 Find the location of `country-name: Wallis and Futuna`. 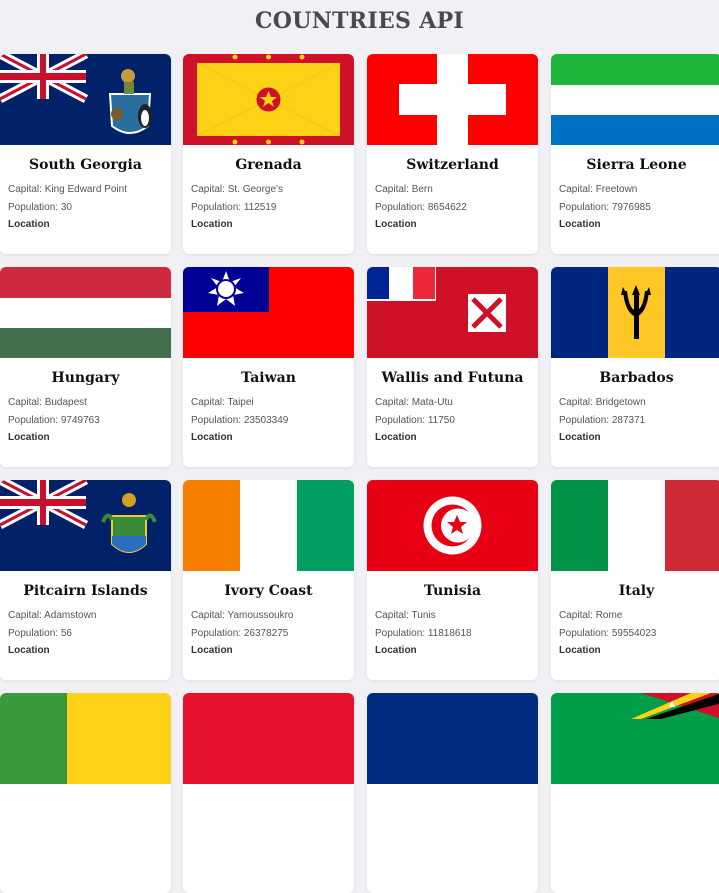

country-name: Wallis and Futuna is located at coordinates (452, 378).